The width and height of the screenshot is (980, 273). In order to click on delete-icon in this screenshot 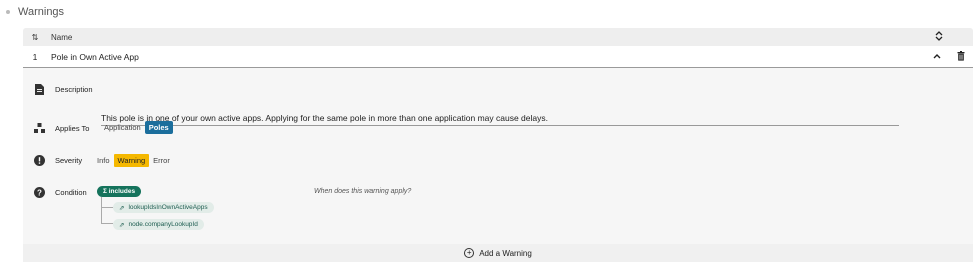, I will do `click(961, 56)`.